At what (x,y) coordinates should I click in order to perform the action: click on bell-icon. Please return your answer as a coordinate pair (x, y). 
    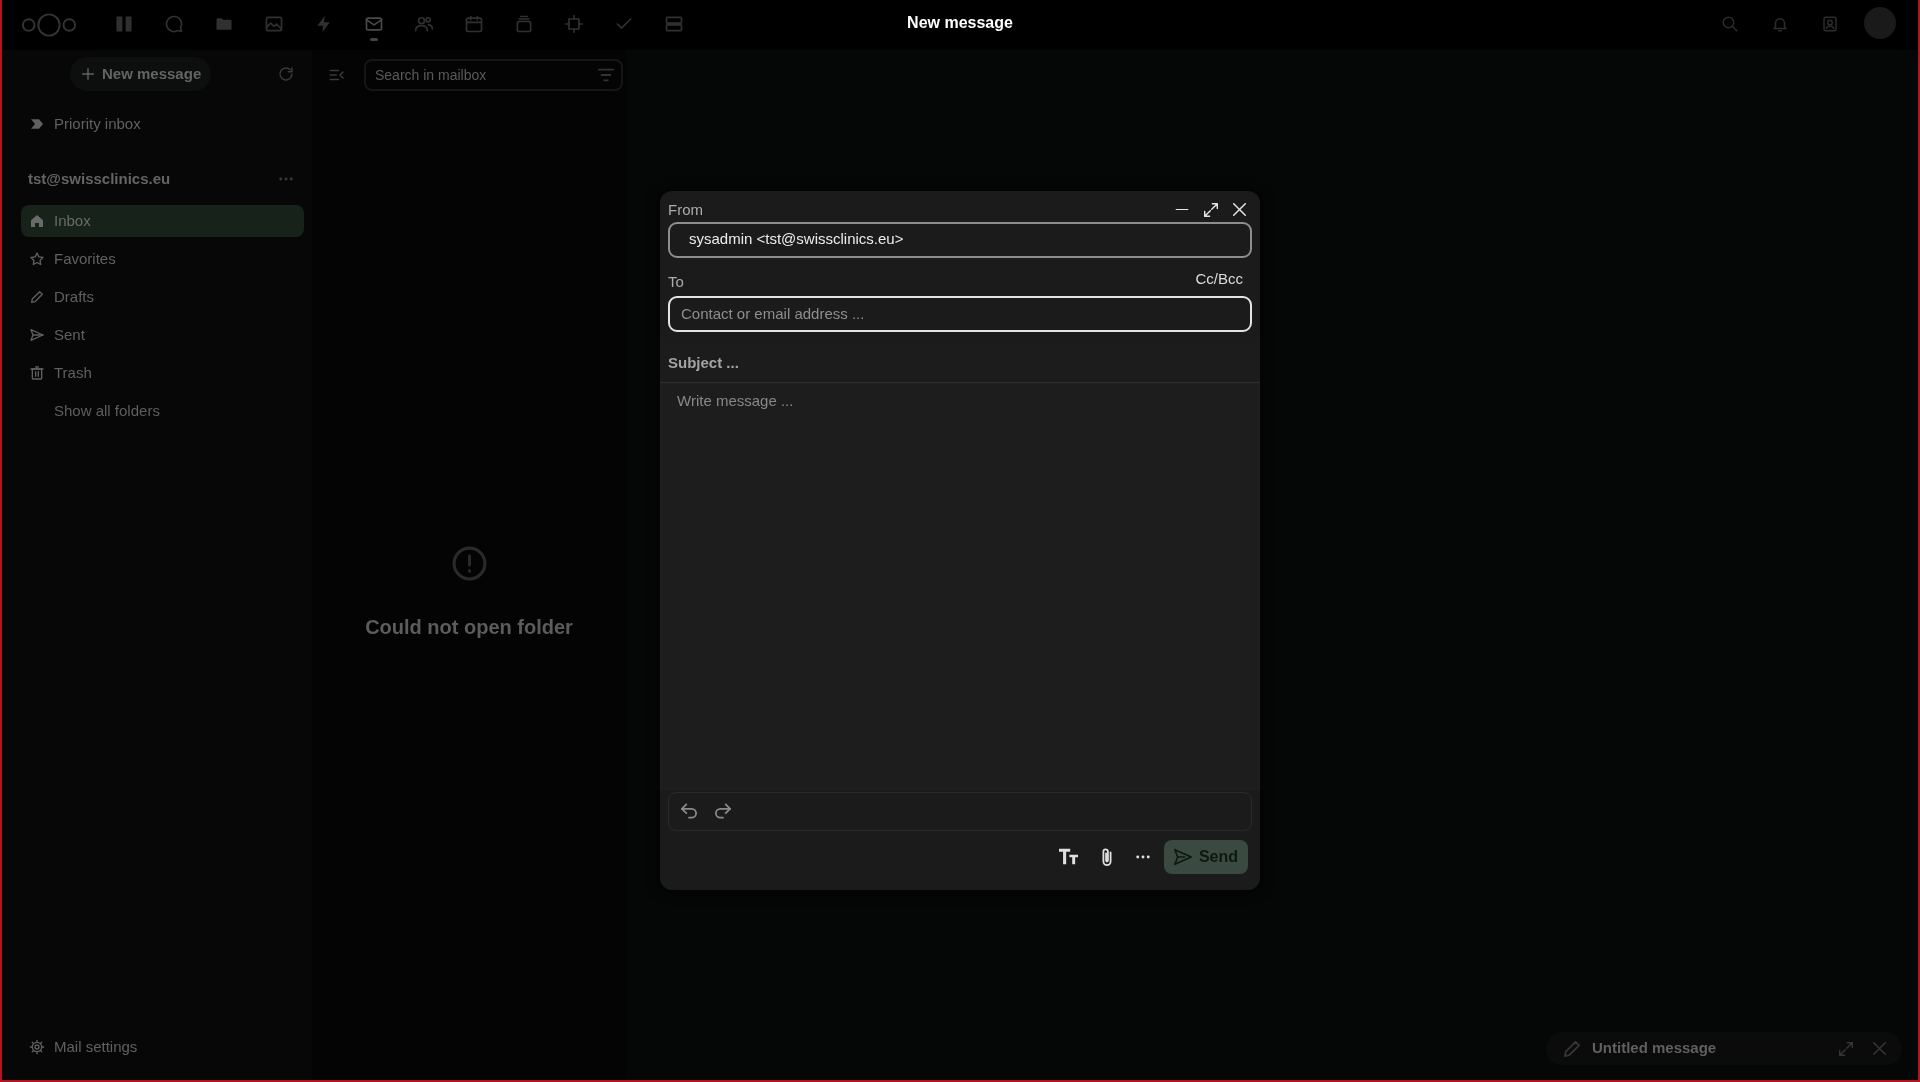
    Looking at the image, I should click on (1780, 24).